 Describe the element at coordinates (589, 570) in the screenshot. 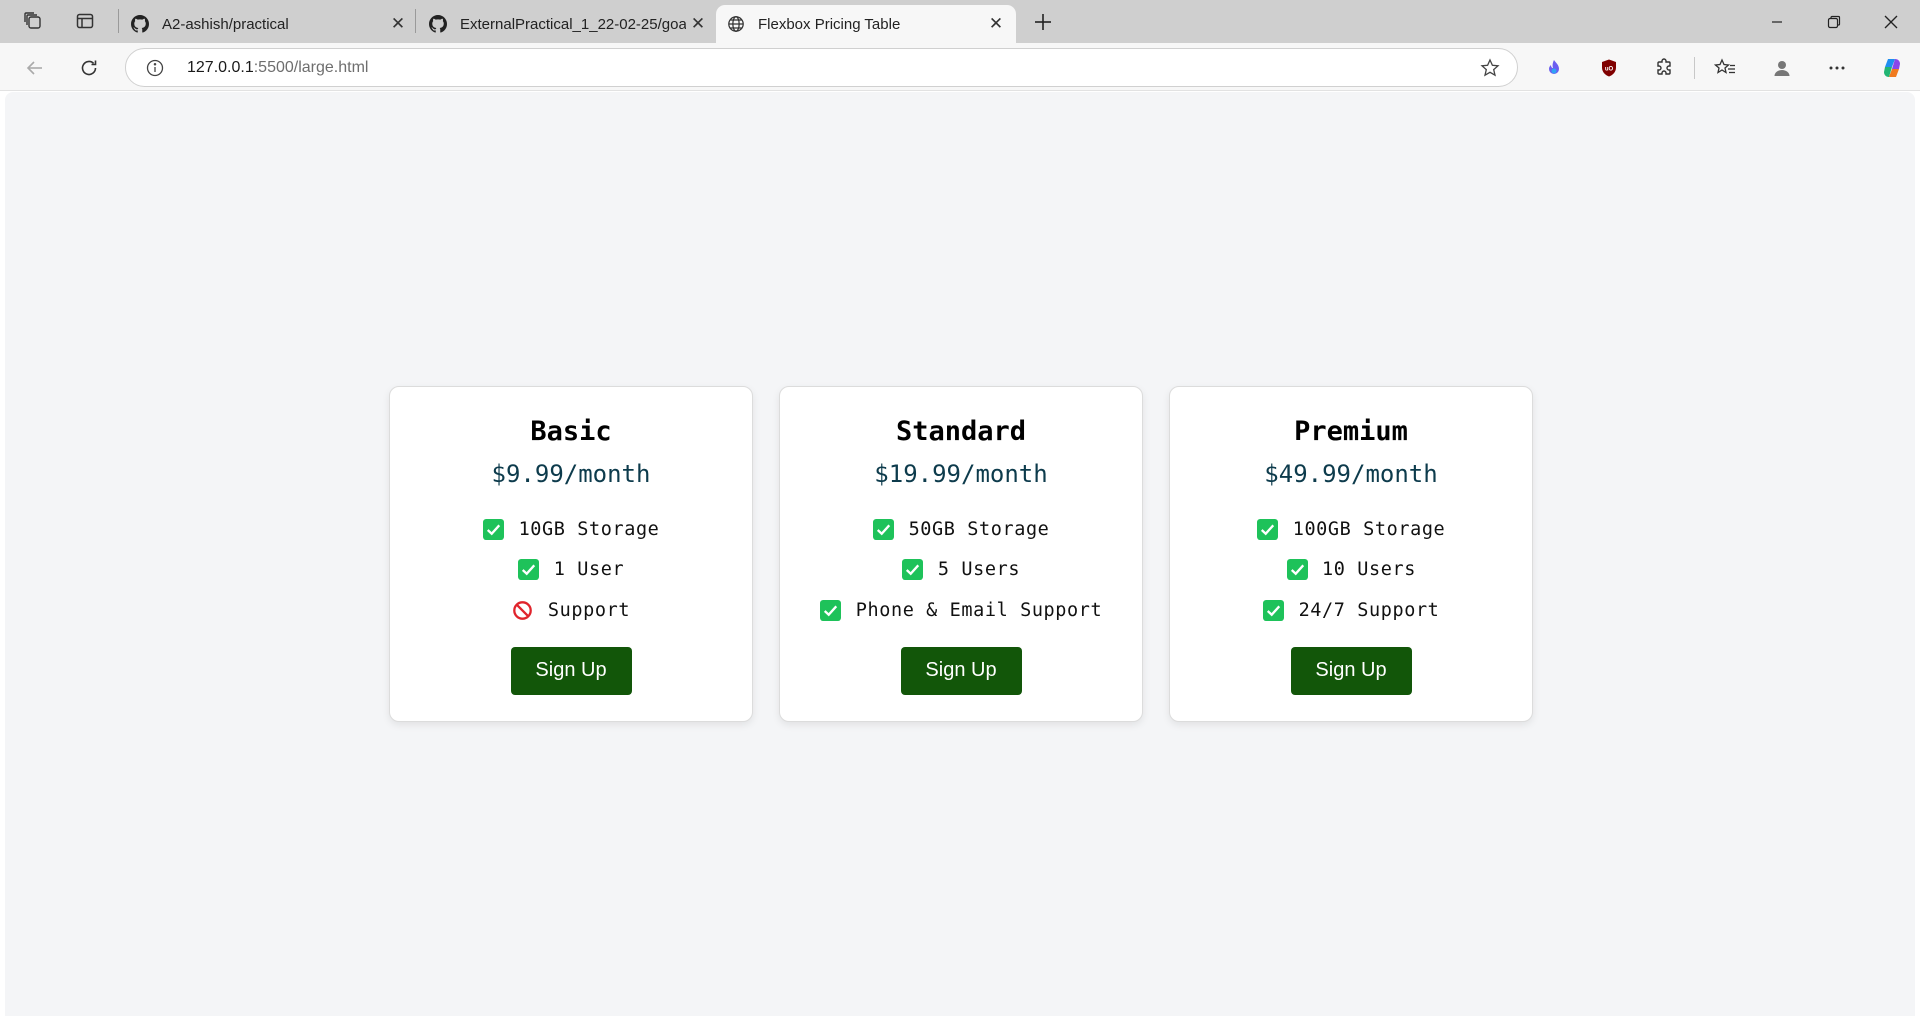

I see `feature-text: 1 User` at that location.